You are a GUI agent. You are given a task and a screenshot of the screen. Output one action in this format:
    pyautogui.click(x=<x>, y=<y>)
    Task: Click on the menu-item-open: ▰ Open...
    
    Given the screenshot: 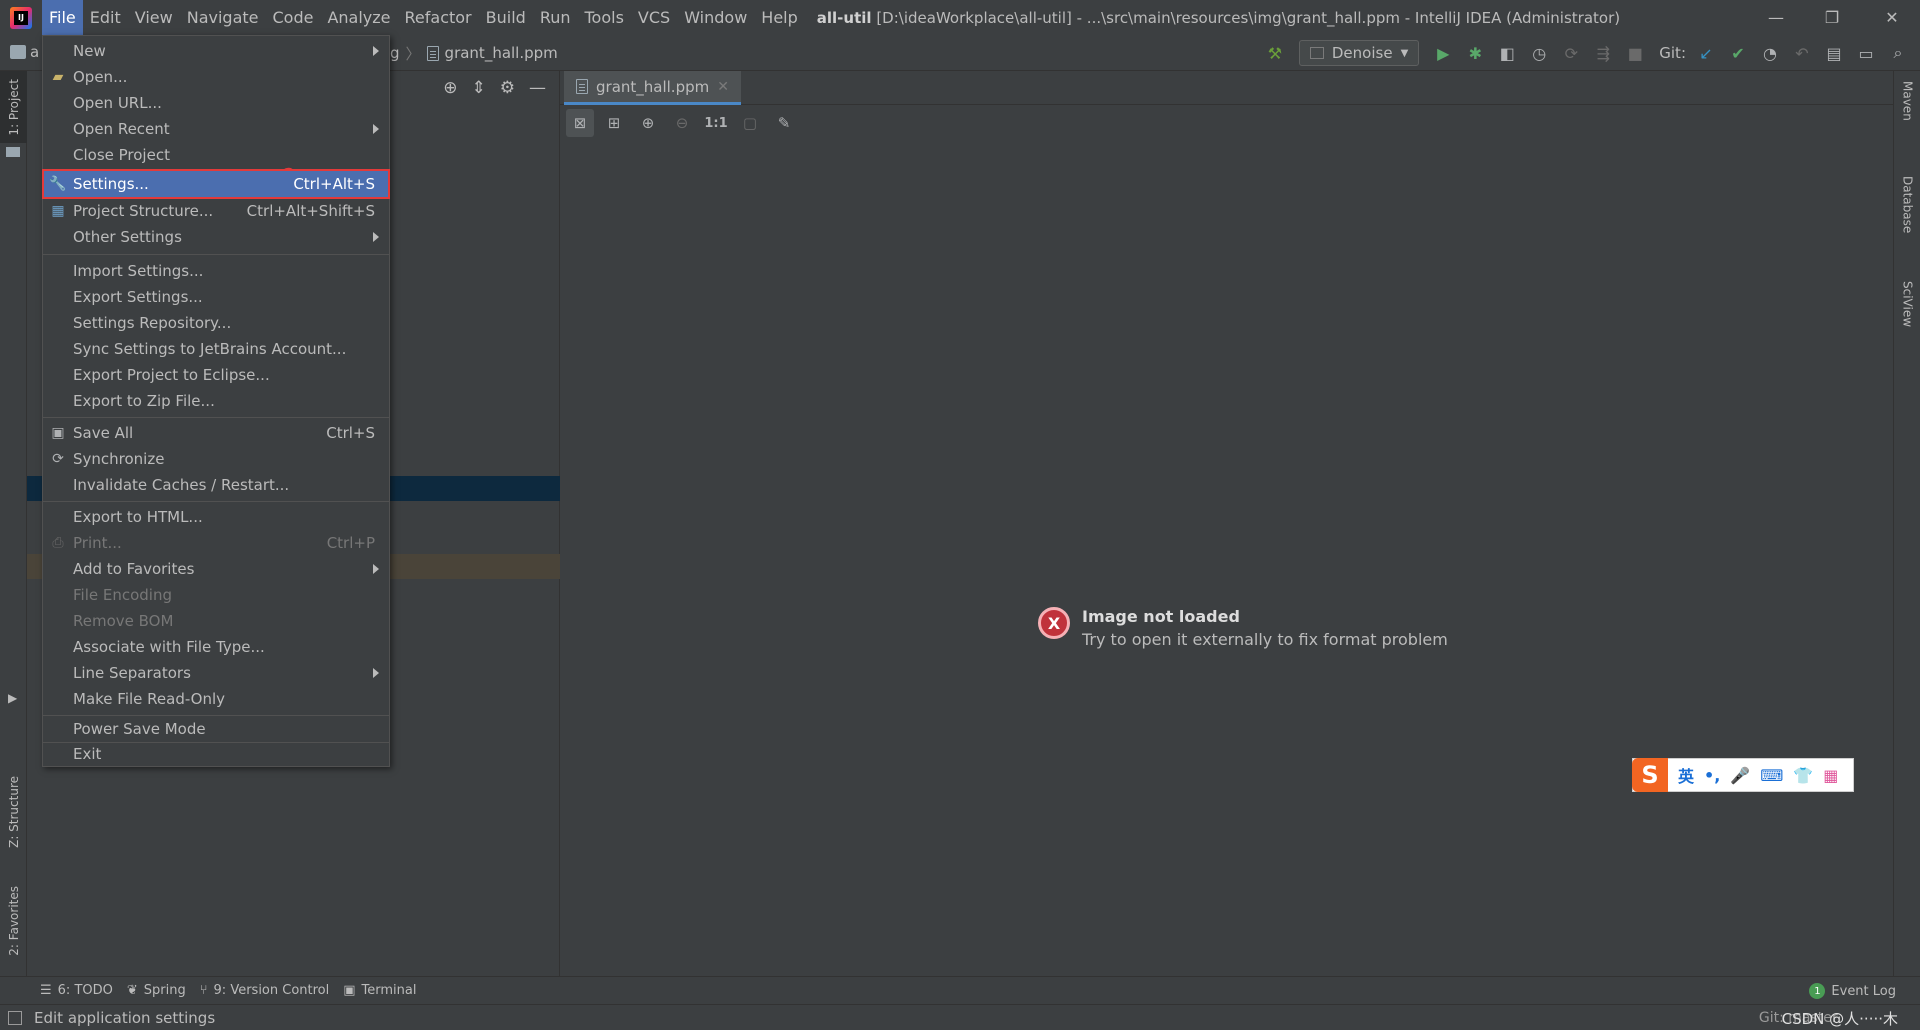 What is the action you would take?
    pyautogui.click(x=216, y=77)
    